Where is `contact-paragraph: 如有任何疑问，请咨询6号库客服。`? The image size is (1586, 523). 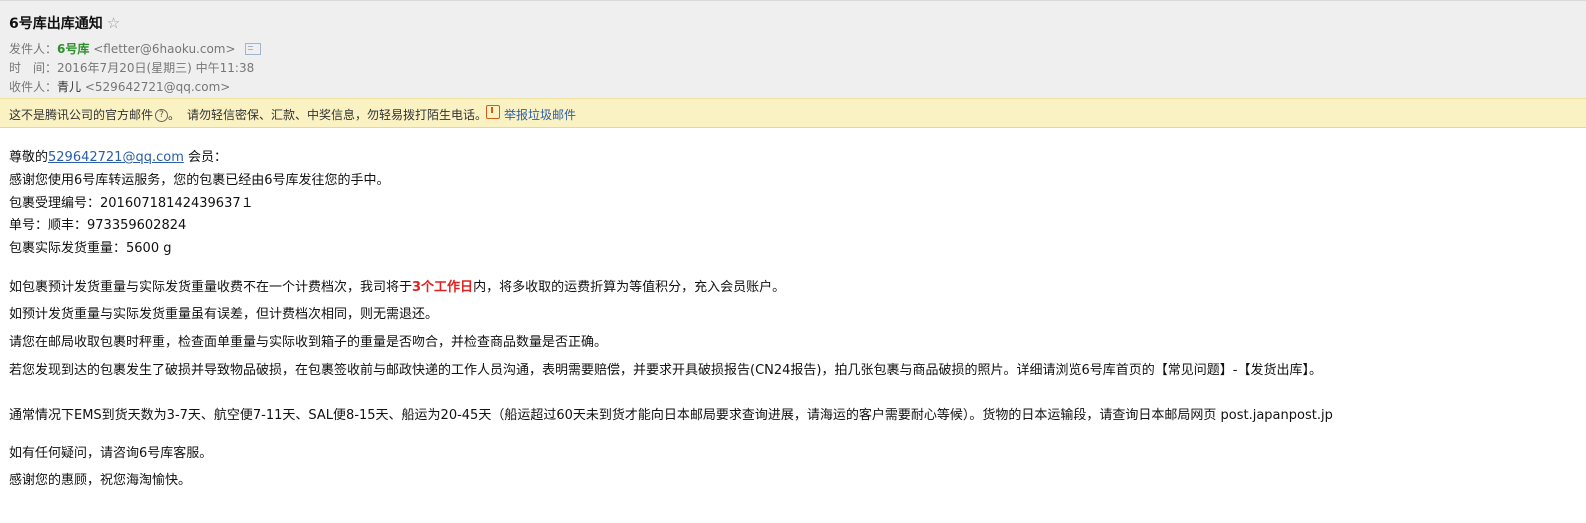
contact-paragraph: 如有任何疑问，请咨询6号库客服。 is located at coordinates (111, 453).